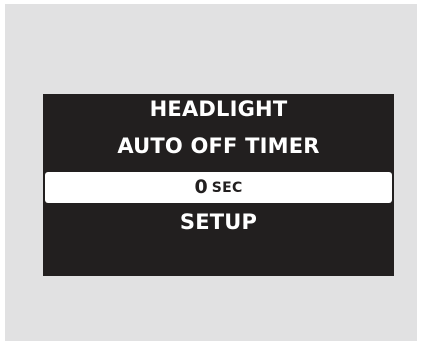 The image size is (421, 345). I want to click on timer-value-selector: 0 SEC, so click(218, 187).